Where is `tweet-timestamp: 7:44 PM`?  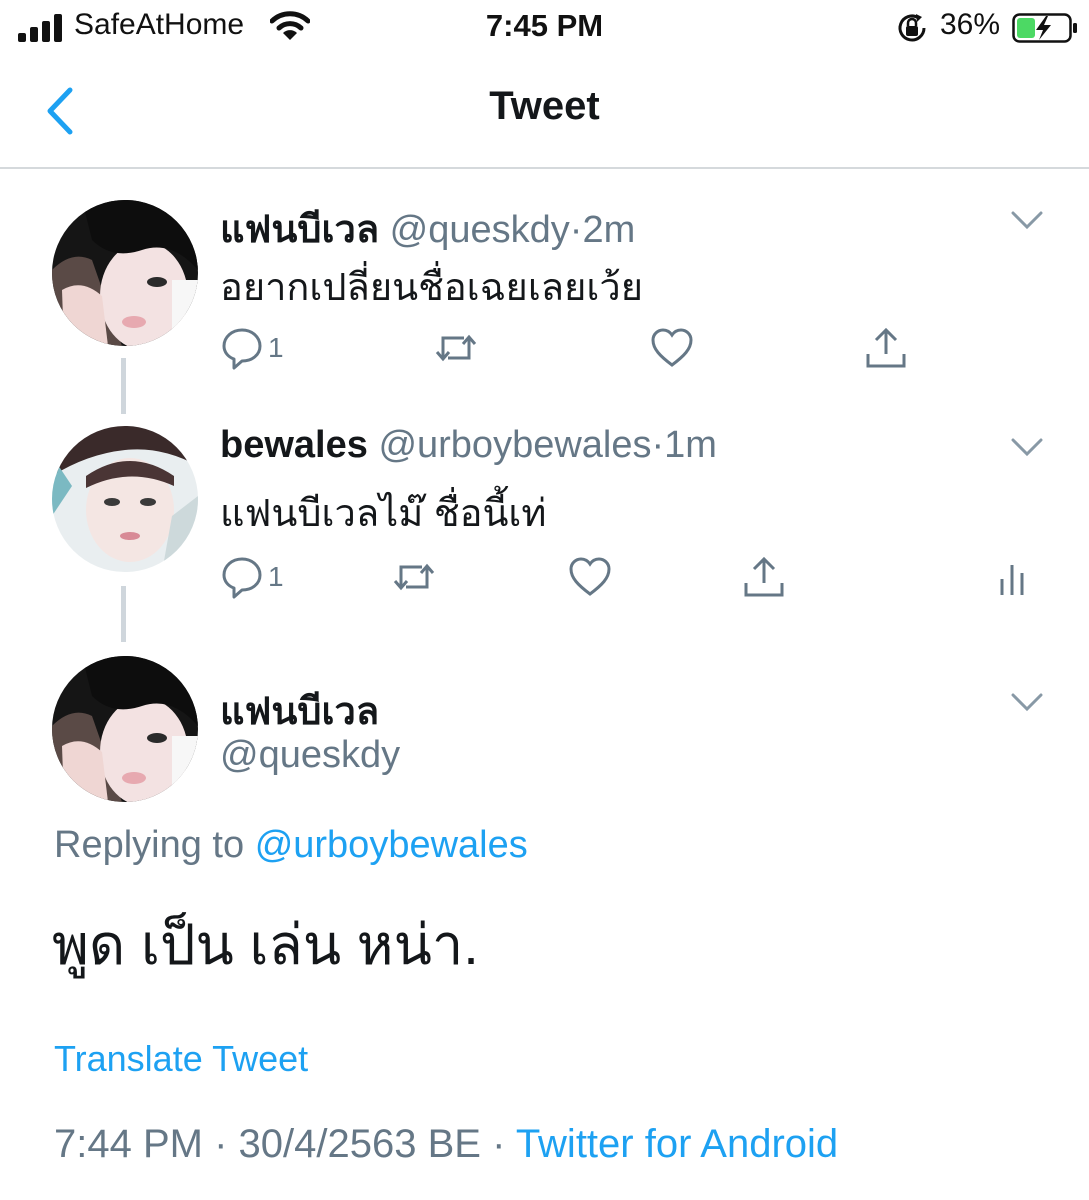 tweet-timestamp: 7:44 PM is located at coordinates (128, 1144).